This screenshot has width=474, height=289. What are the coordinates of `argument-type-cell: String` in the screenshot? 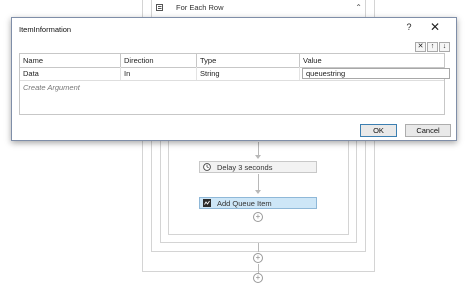 It's located at (248, 73).